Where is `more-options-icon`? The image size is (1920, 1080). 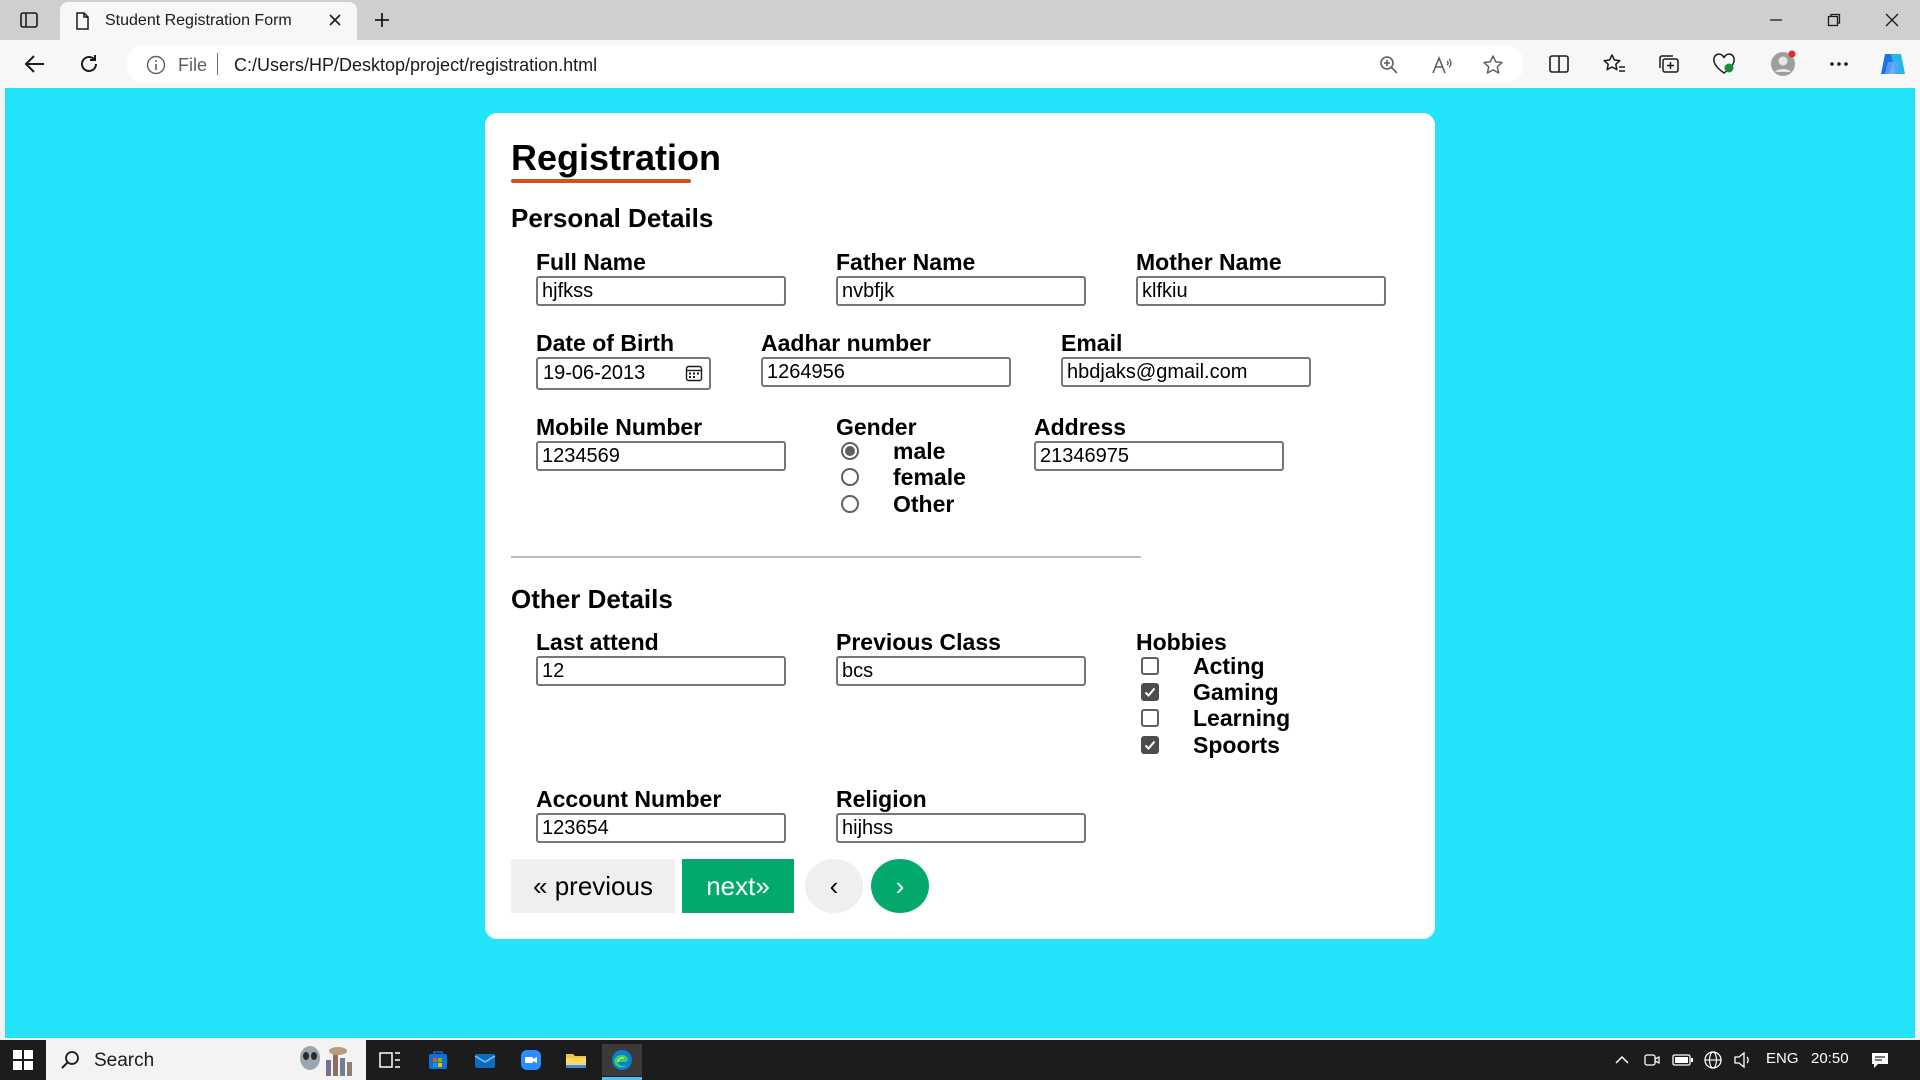
more-options-icon is located at coordinates (1839, 64).